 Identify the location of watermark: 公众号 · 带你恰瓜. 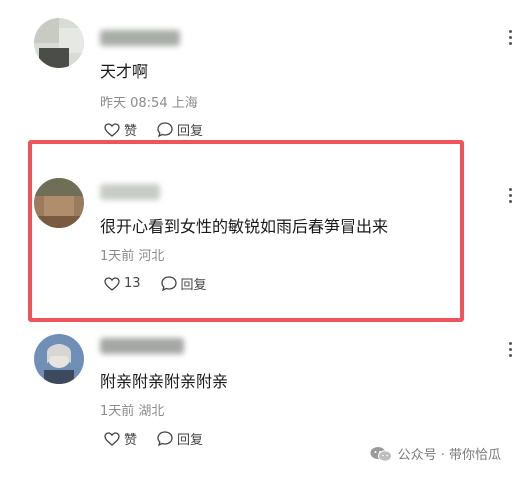
(435, 453).